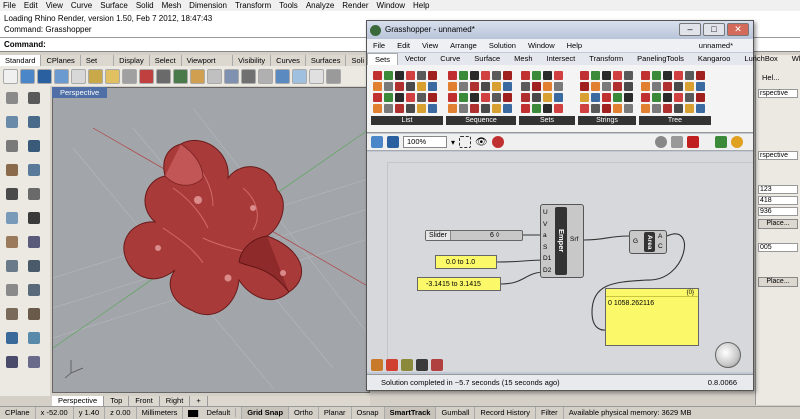  What do you see at coordinates (714, 59) in the screenshot?
I see `tab-kangaroo: Kangaroo` at bounding box center [714, 59].